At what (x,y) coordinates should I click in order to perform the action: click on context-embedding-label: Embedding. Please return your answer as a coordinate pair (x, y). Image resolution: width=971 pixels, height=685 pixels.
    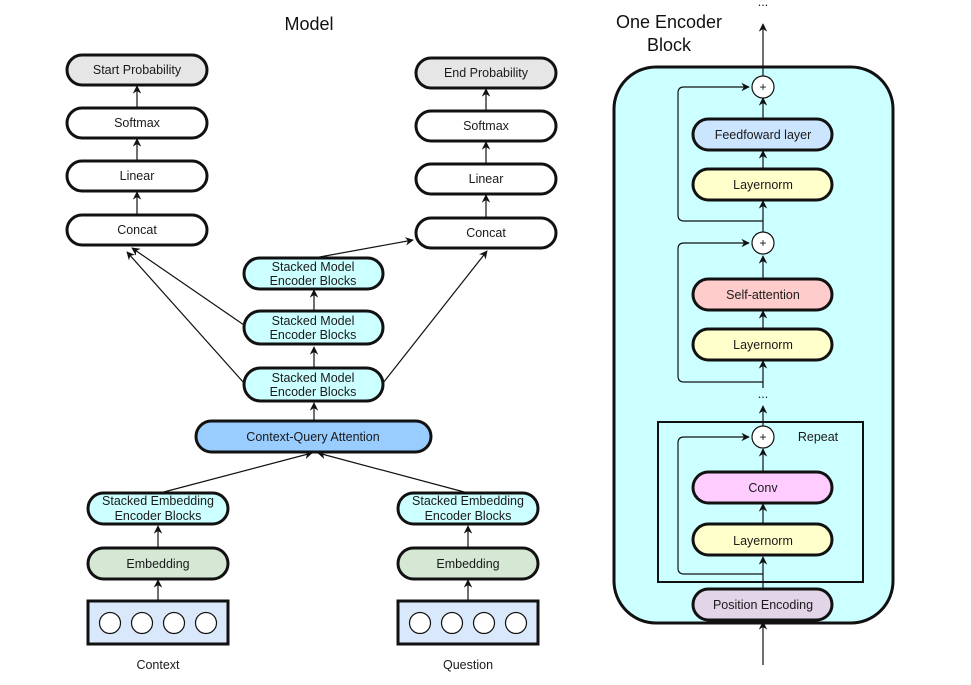
    Looking at the image, I should click on (157, 564).